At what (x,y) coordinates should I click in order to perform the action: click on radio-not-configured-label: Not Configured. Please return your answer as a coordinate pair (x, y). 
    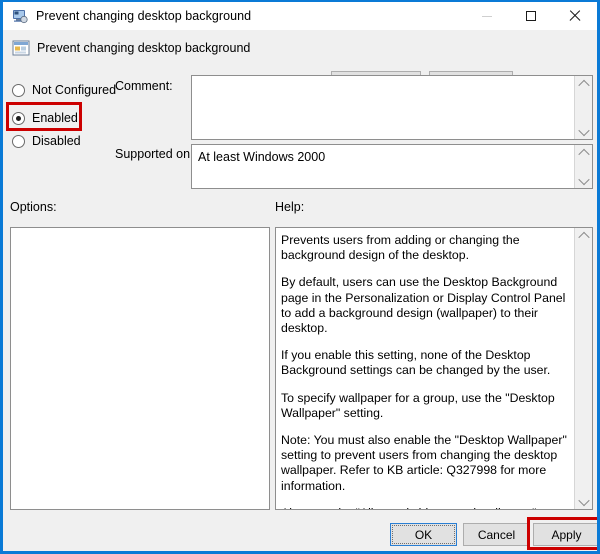
    Looking at the image, I should click on (74, 90).